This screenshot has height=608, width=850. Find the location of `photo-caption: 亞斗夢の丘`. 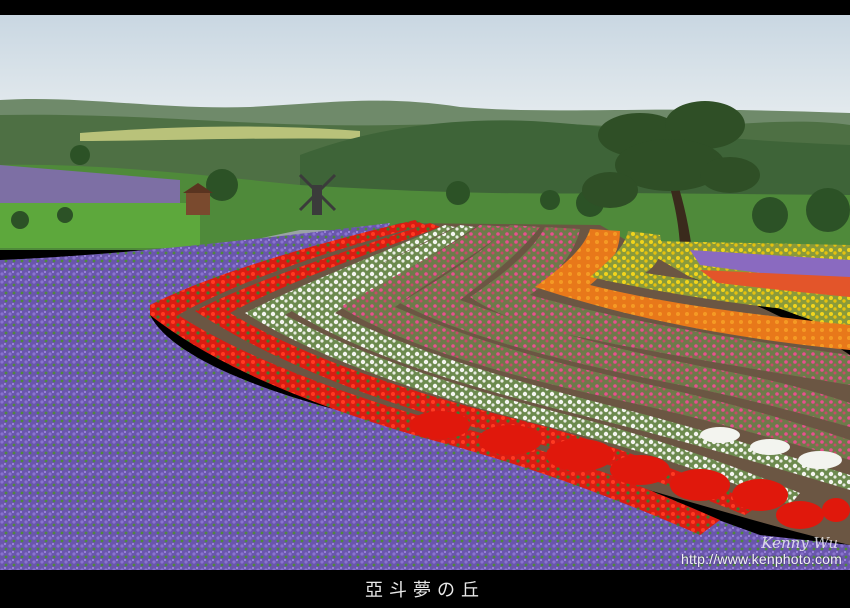

photo-caption: 亞斗夢の丘 is located at coordinates (425, 590).